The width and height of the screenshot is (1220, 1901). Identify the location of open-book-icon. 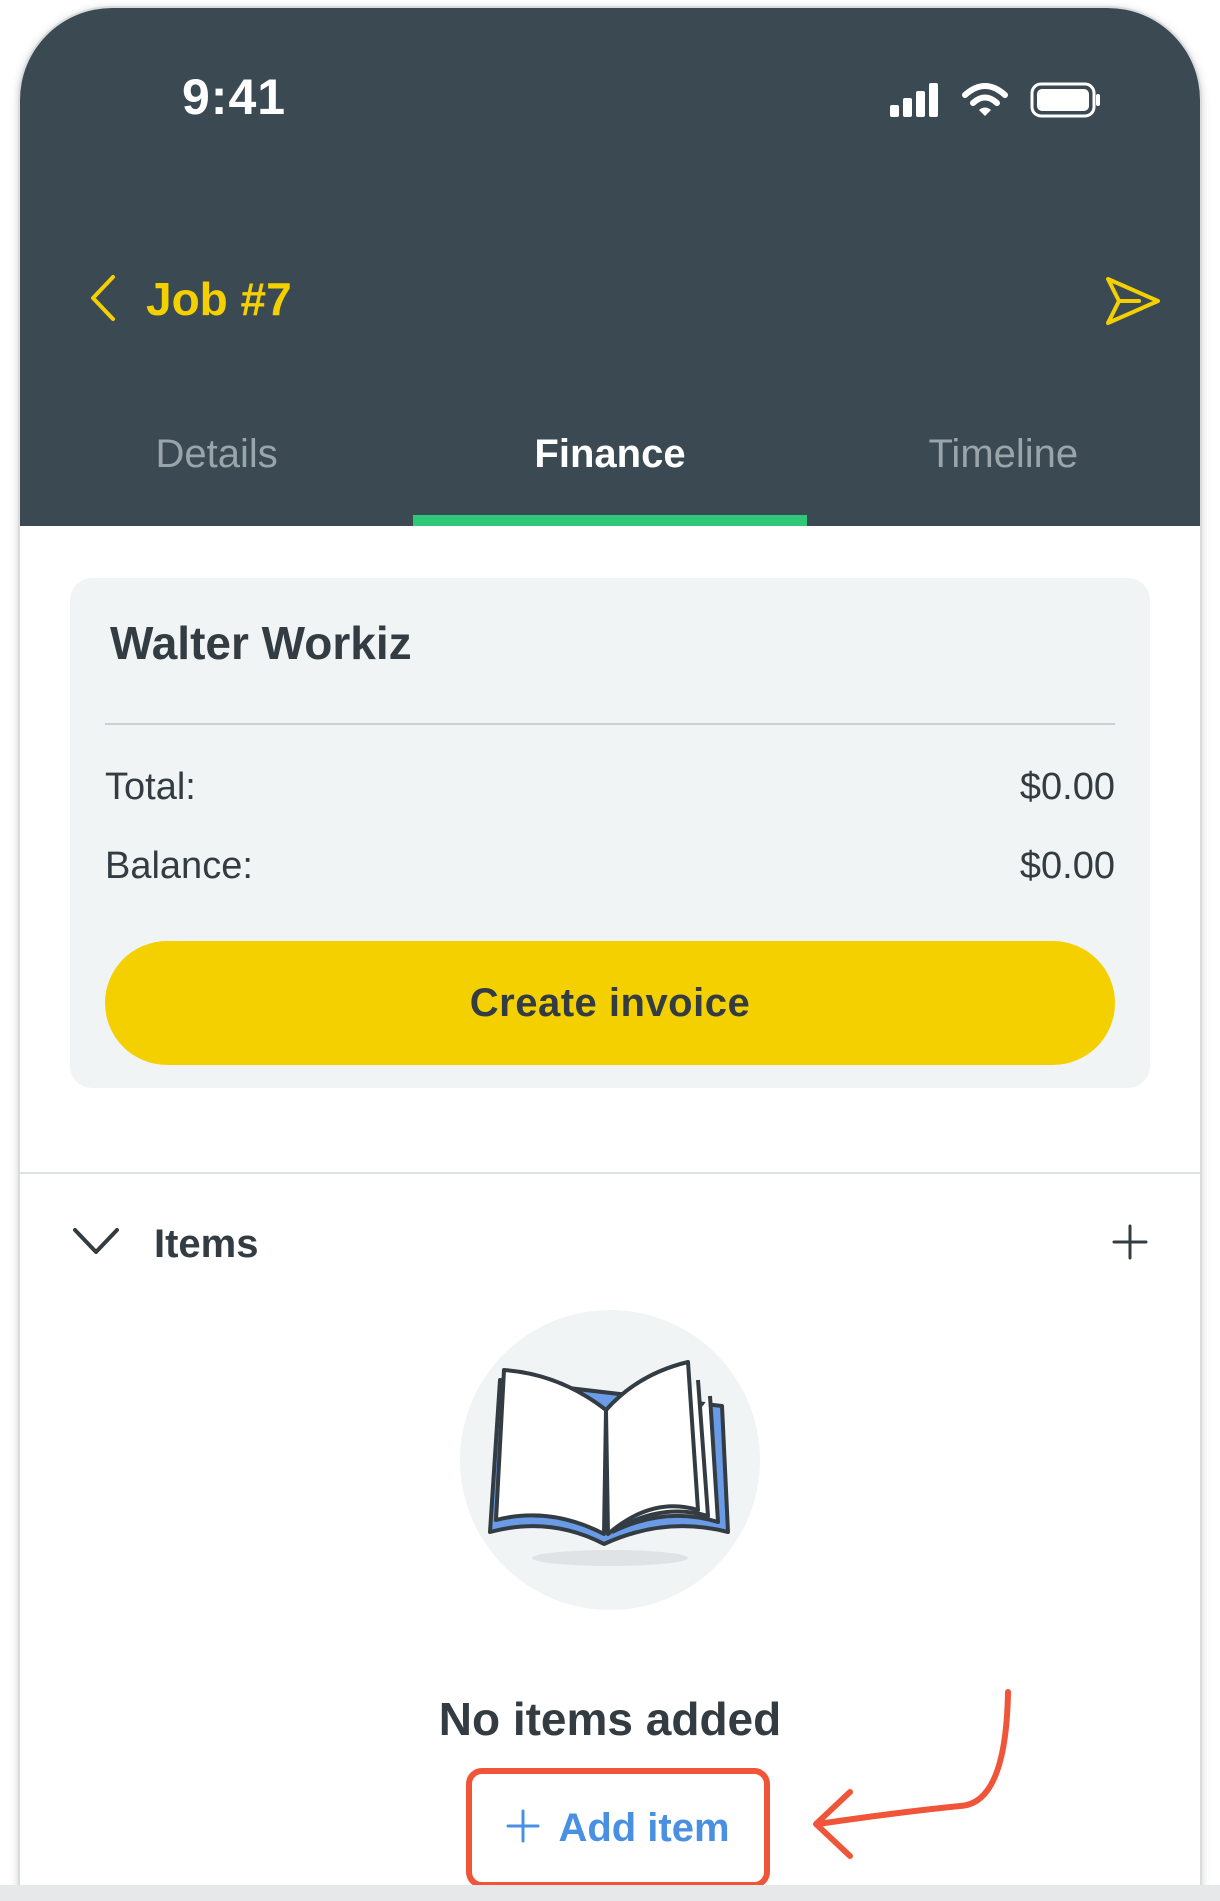
(610, 1487).